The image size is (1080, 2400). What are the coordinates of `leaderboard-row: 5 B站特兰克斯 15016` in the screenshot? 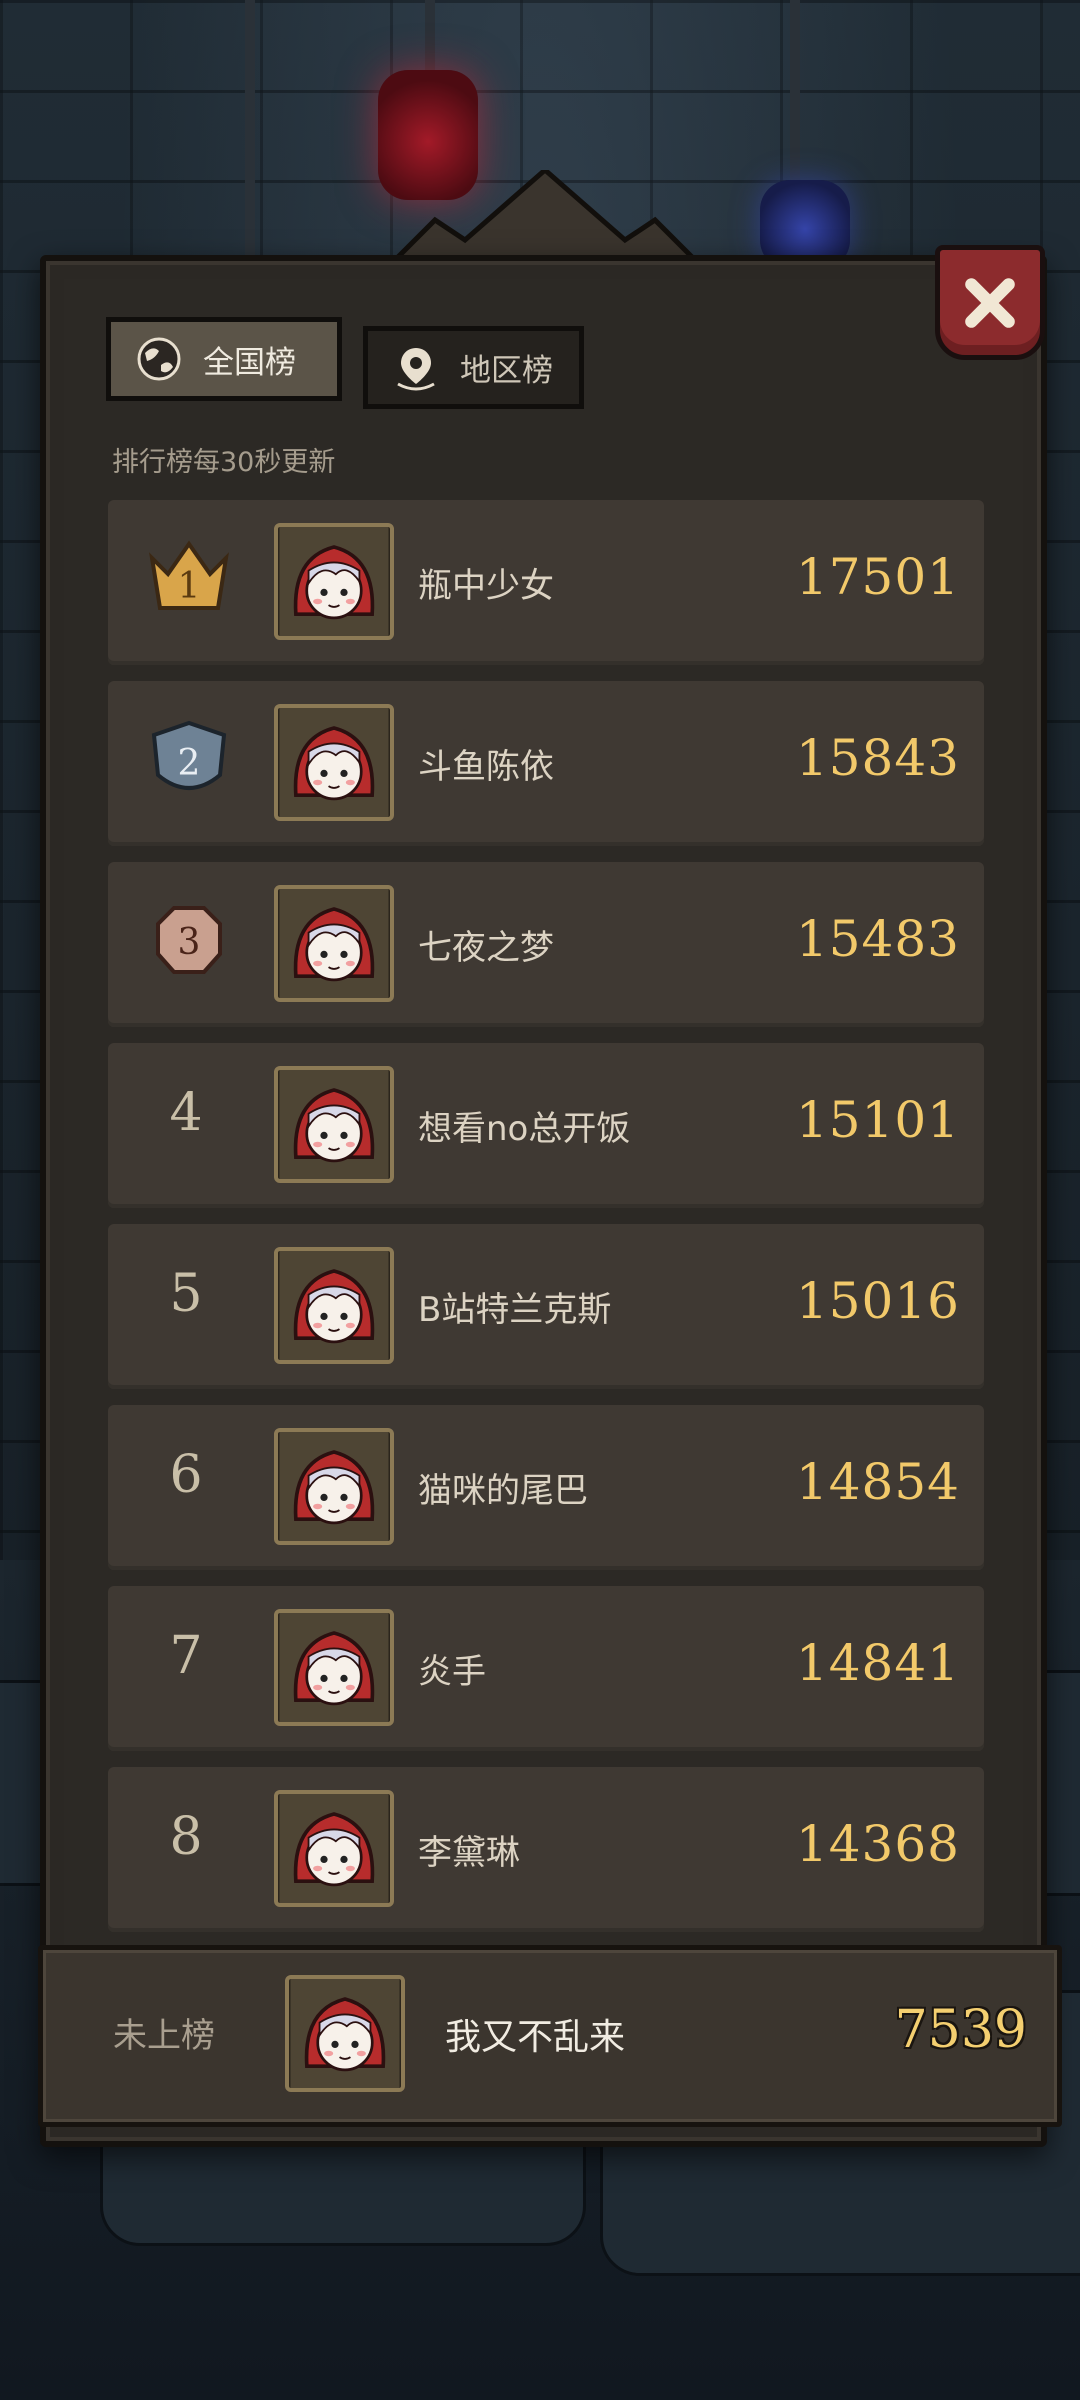 It's located at (546, 1306).